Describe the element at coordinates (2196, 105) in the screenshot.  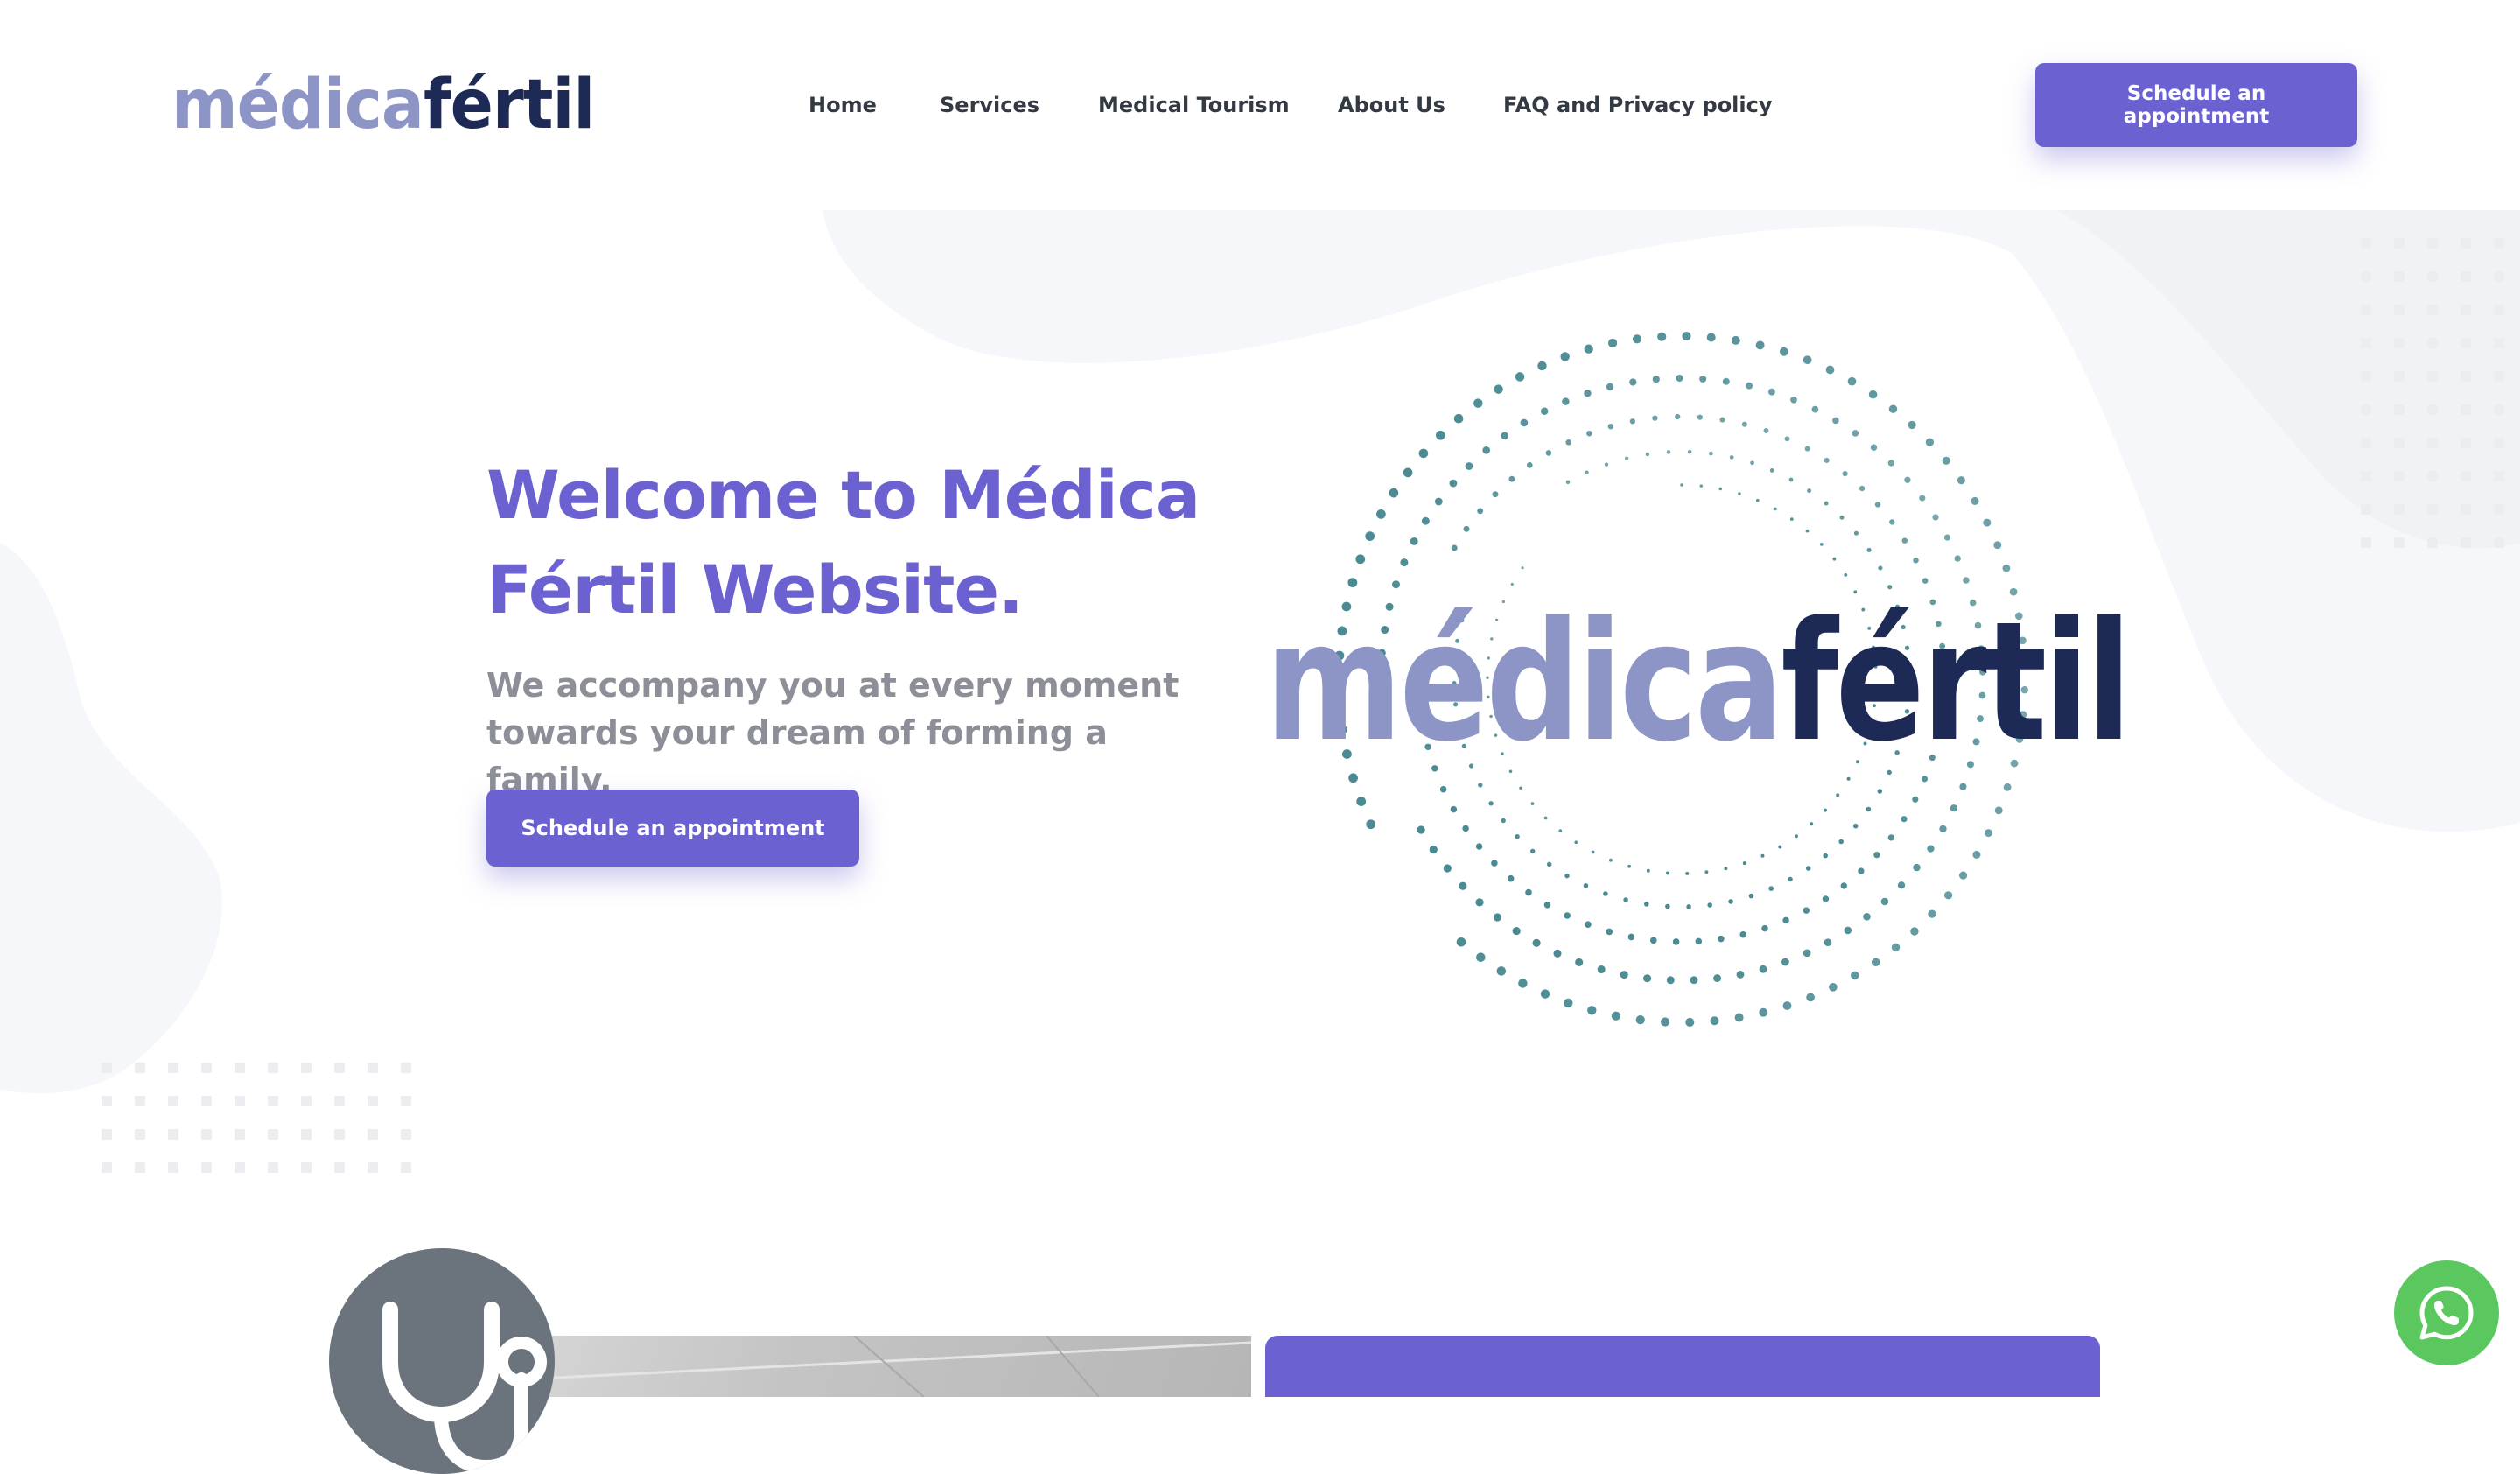
I see `header-schedule-appointment-button: Schedule an appointment` at that location.